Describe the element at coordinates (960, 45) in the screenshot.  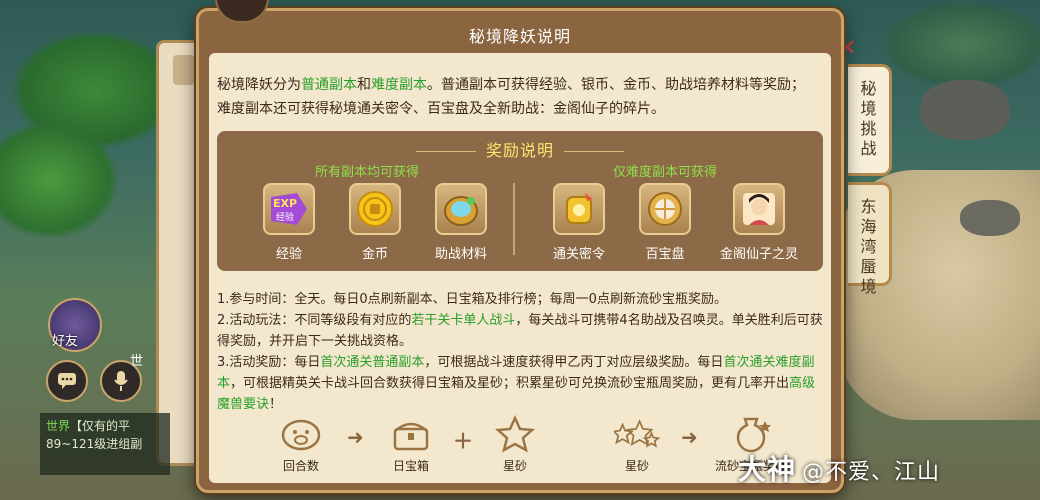
I see `palm-foliage` at that location.